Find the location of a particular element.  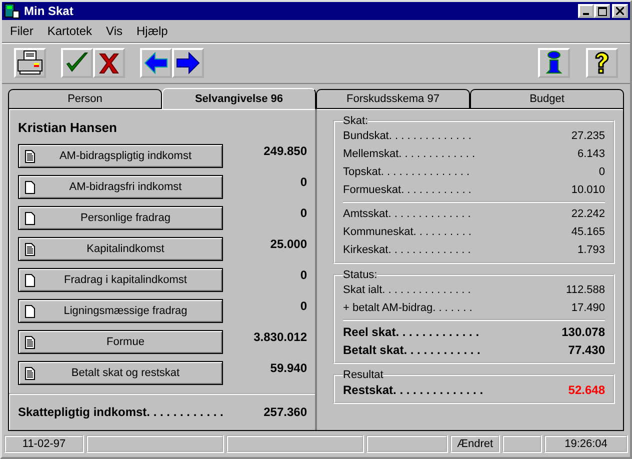

menu-item: Vis is located at coordinates (114, 31).